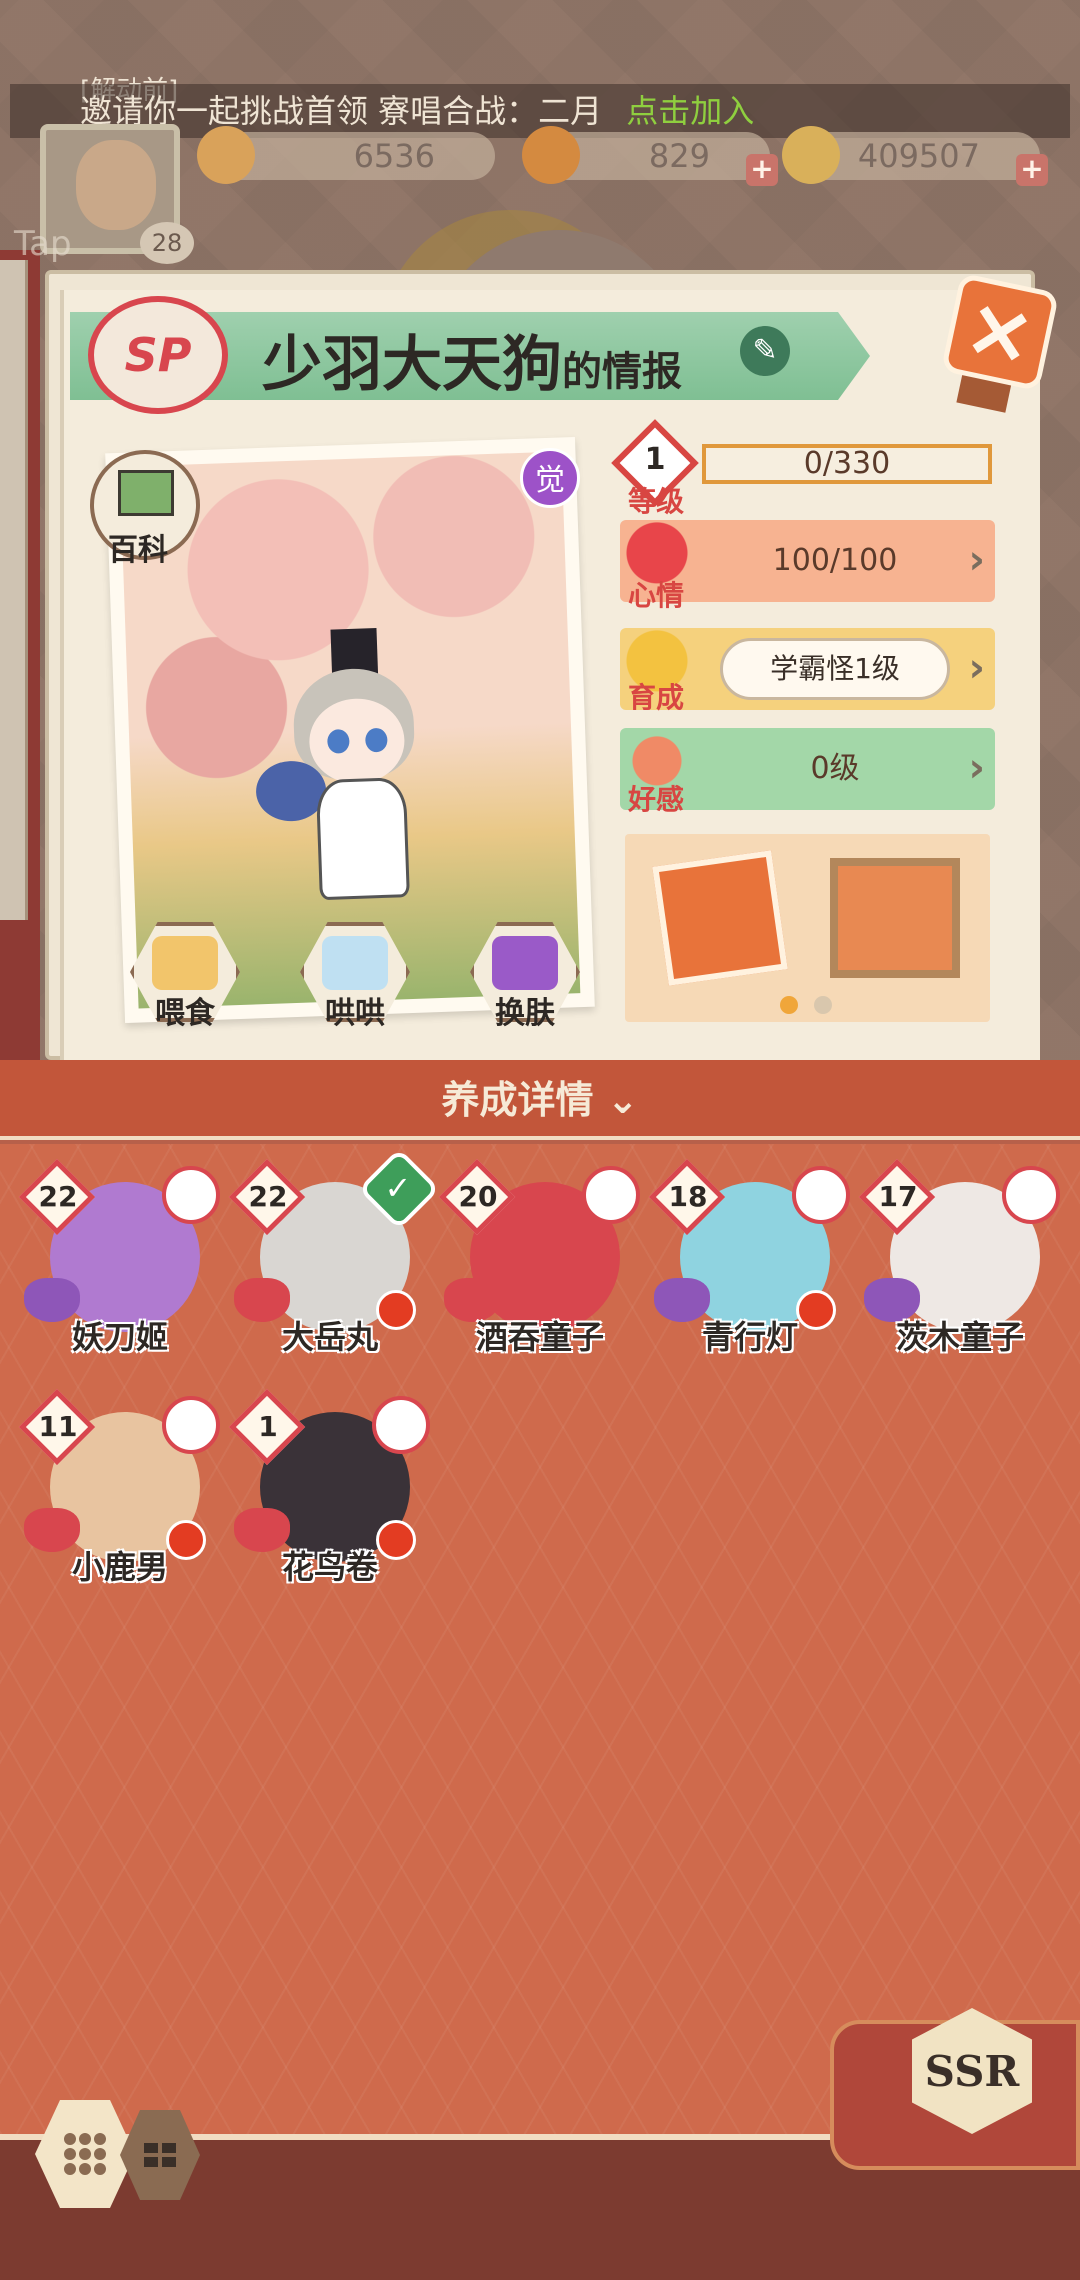 Image resolution: width=1080 pixels, height=2280 pixels. Describe the element at coordinates (329, 1489) in the screenshot. I see `shikigami-tile: 1 花鸟卷` at that location.